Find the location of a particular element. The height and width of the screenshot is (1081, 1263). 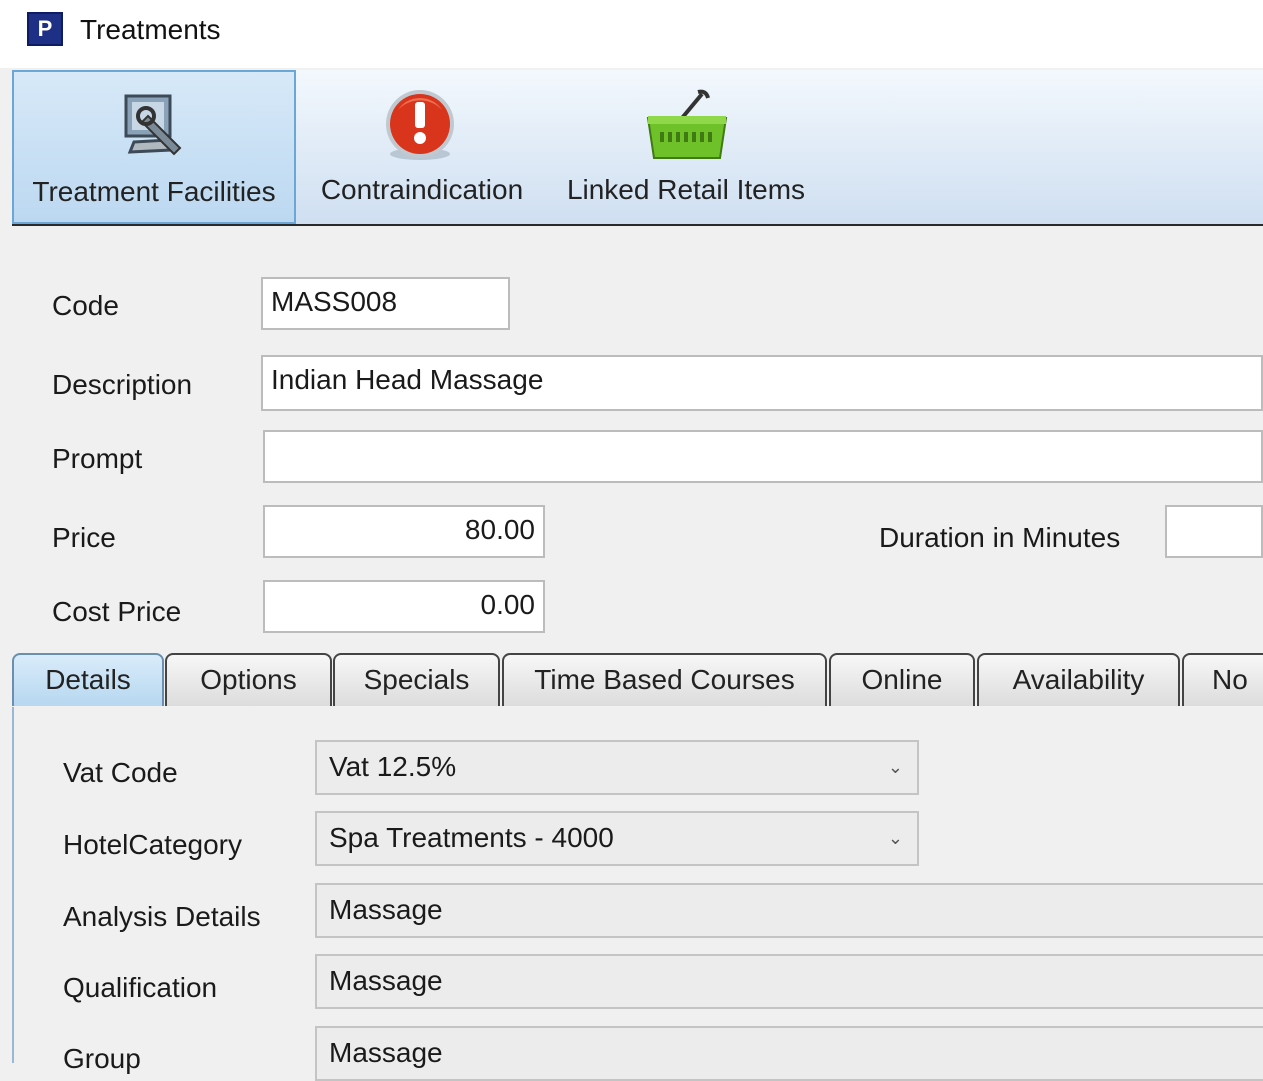

vat-code-label: Vat Code is located at coordinates (120, 772).